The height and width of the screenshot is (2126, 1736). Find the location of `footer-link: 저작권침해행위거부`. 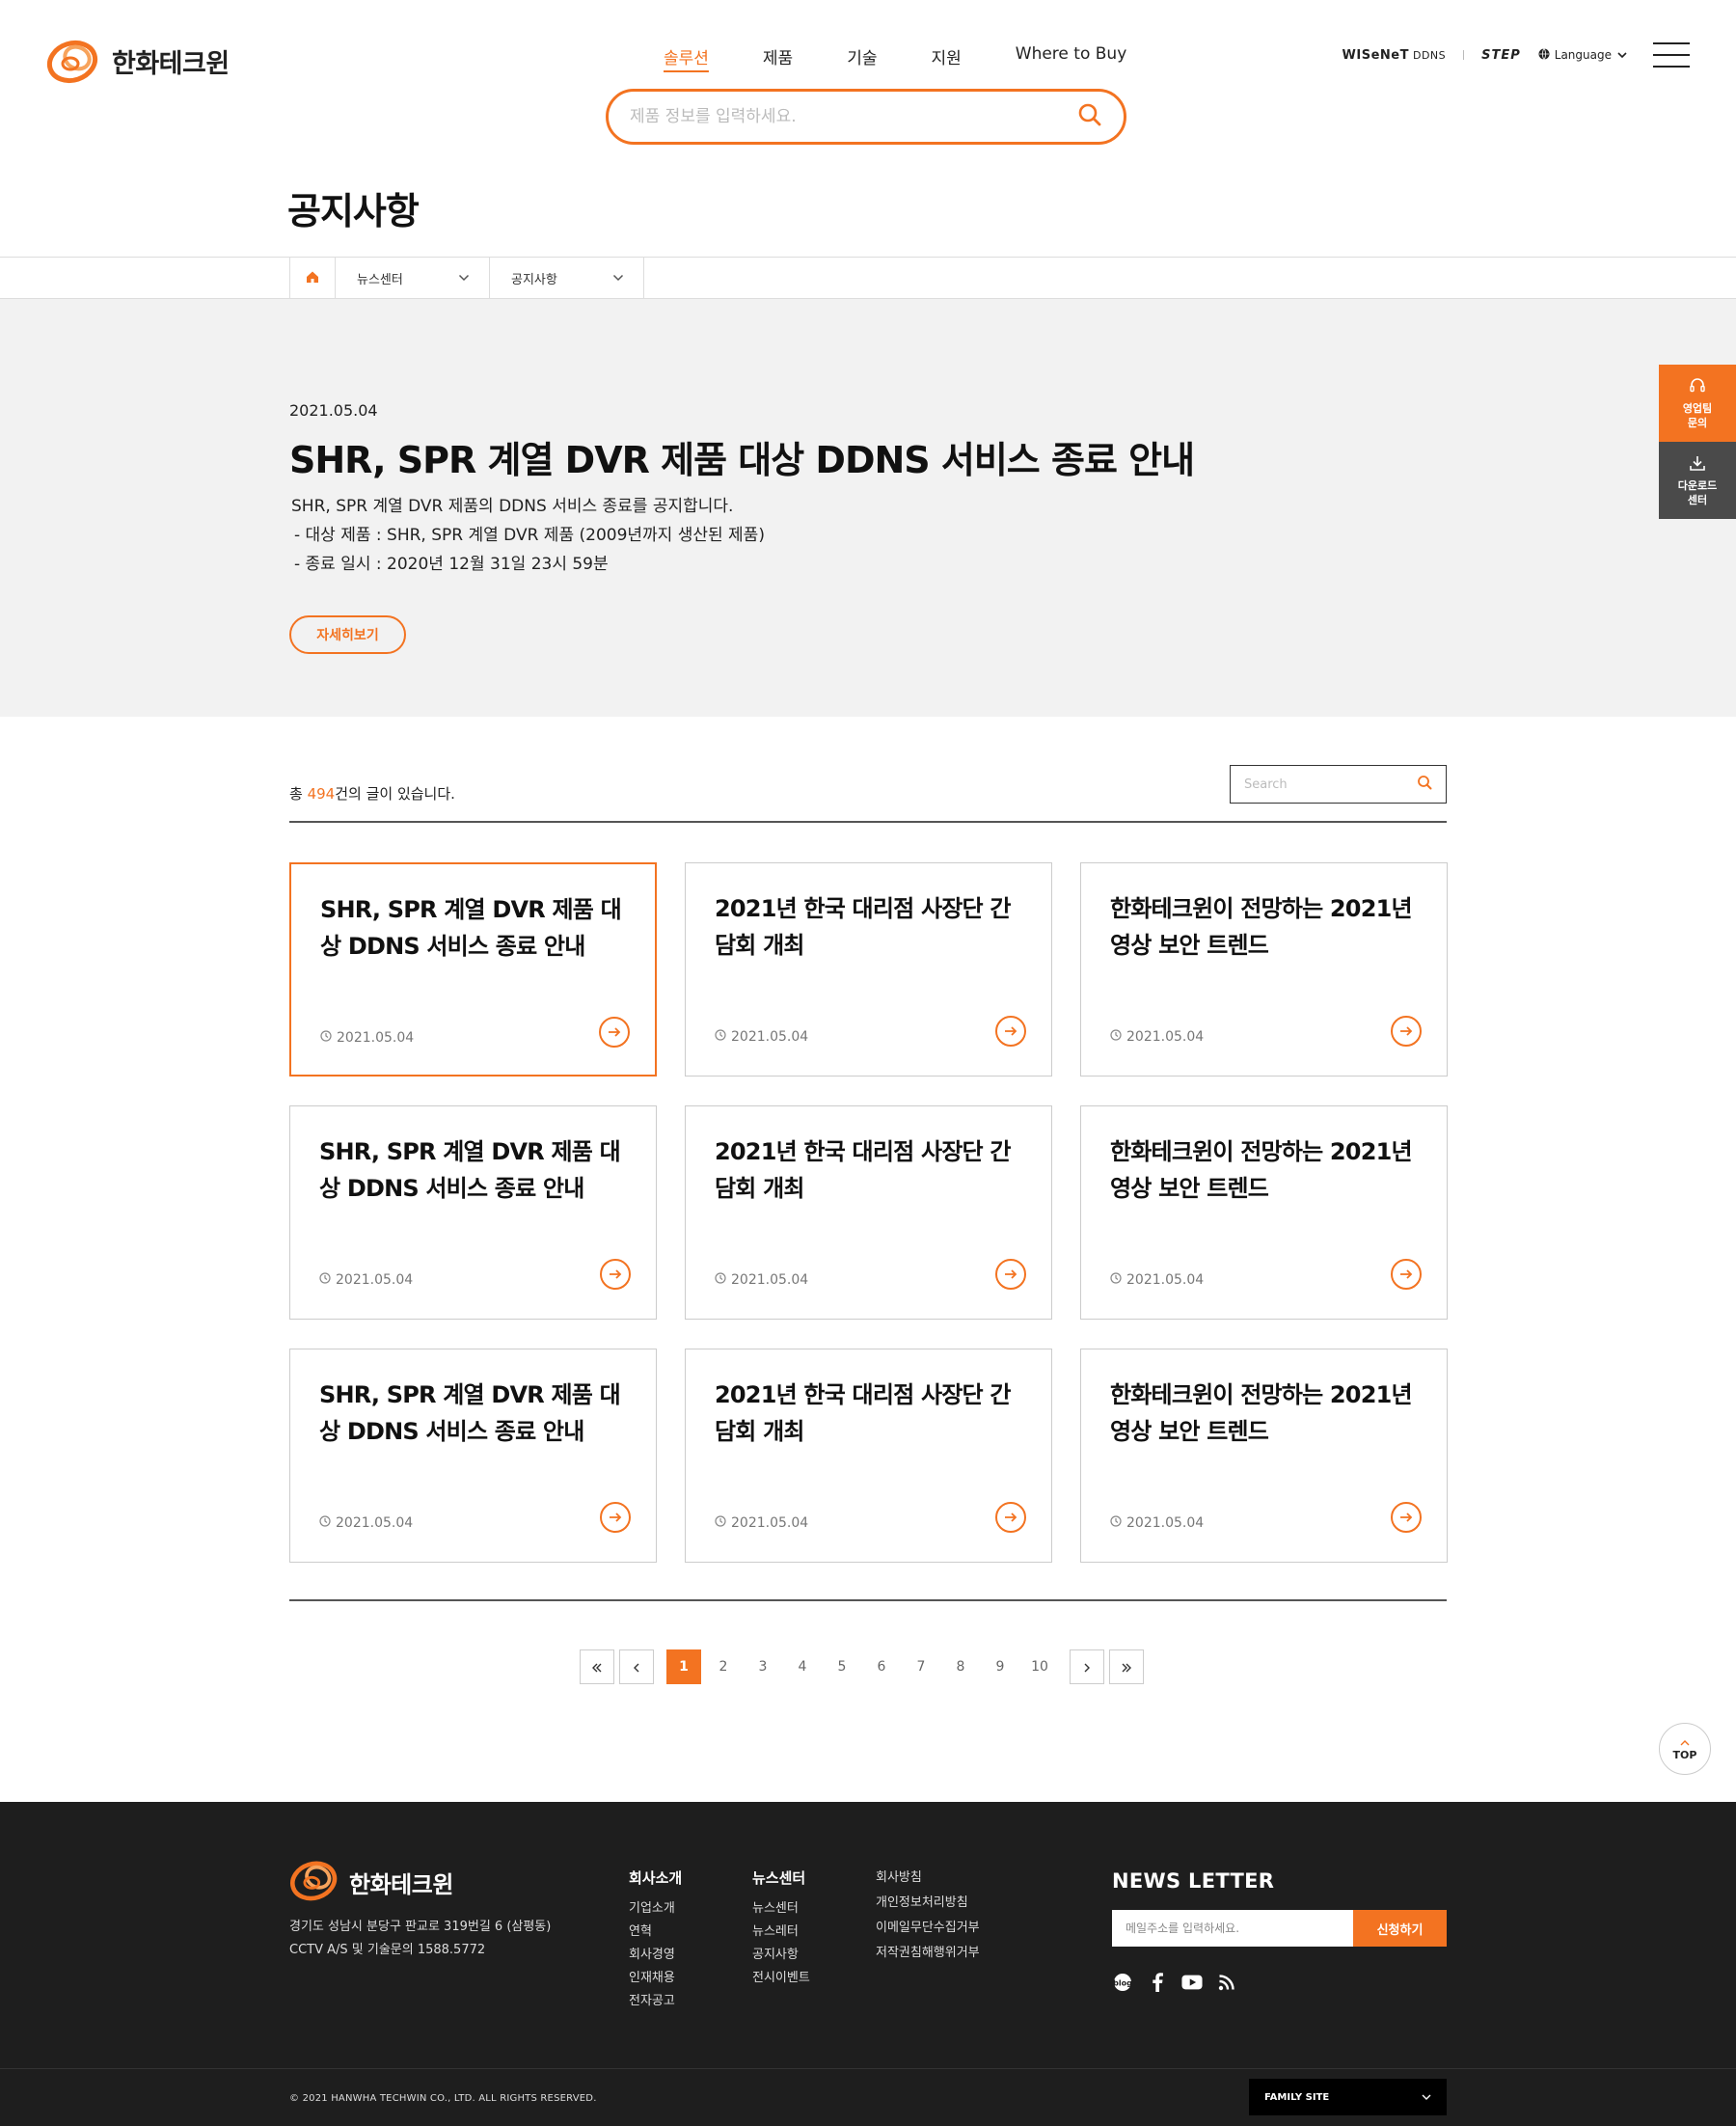

footer-link: 저작권침해행위거부 is located at coordinates (928, 1953).